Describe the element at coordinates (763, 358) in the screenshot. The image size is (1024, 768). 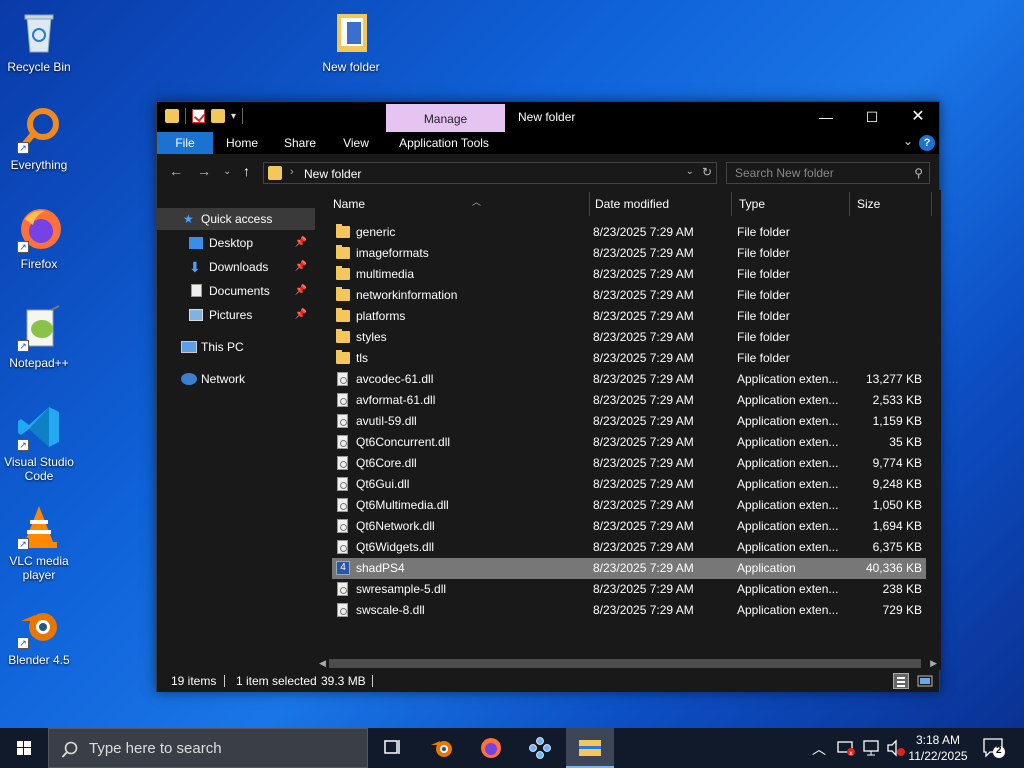
I see `file-type: File folder` at that location.